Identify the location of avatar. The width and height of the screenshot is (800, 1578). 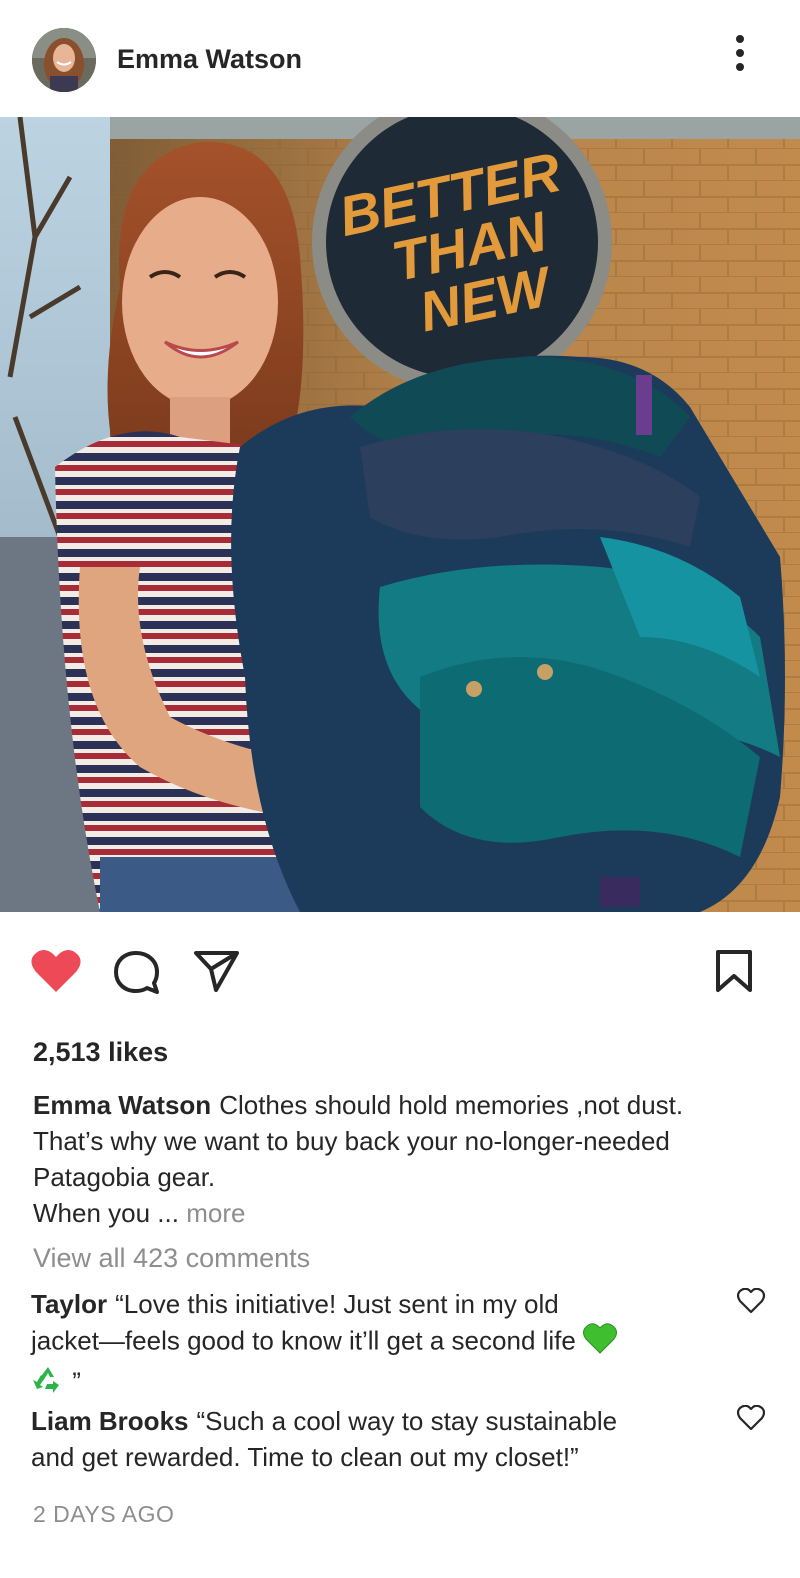
(64, 60).